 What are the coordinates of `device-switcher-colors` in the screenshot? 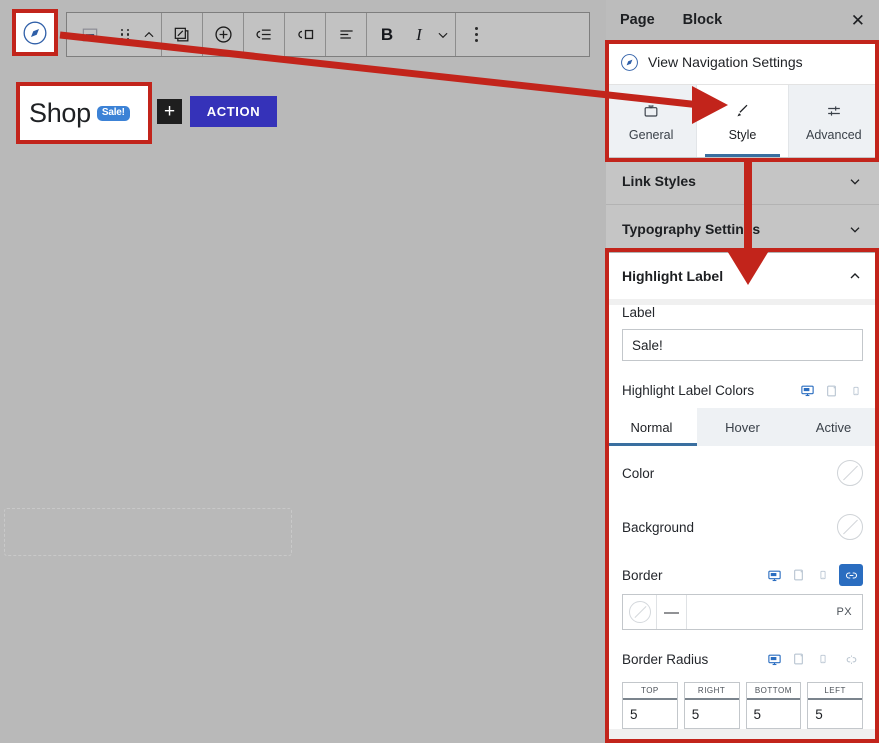 It's located at (831, 390).